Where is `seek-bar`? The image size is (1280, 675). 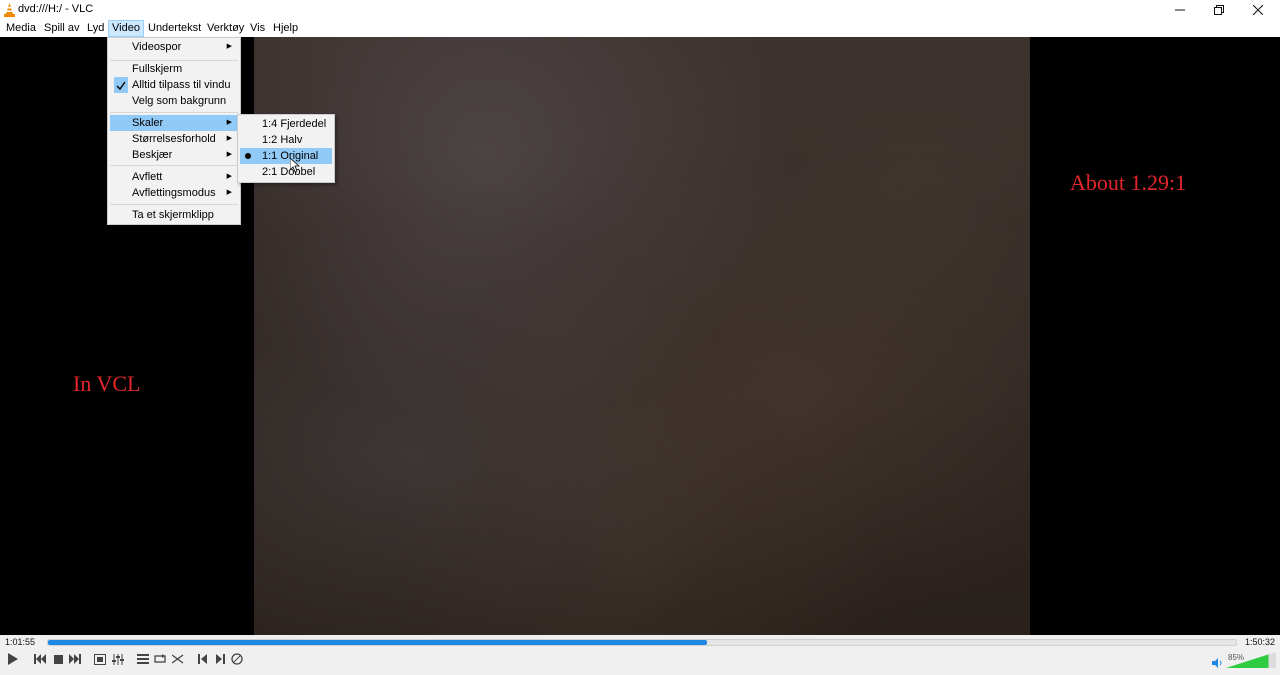 seek-bar is located at coordinates (642, 642).